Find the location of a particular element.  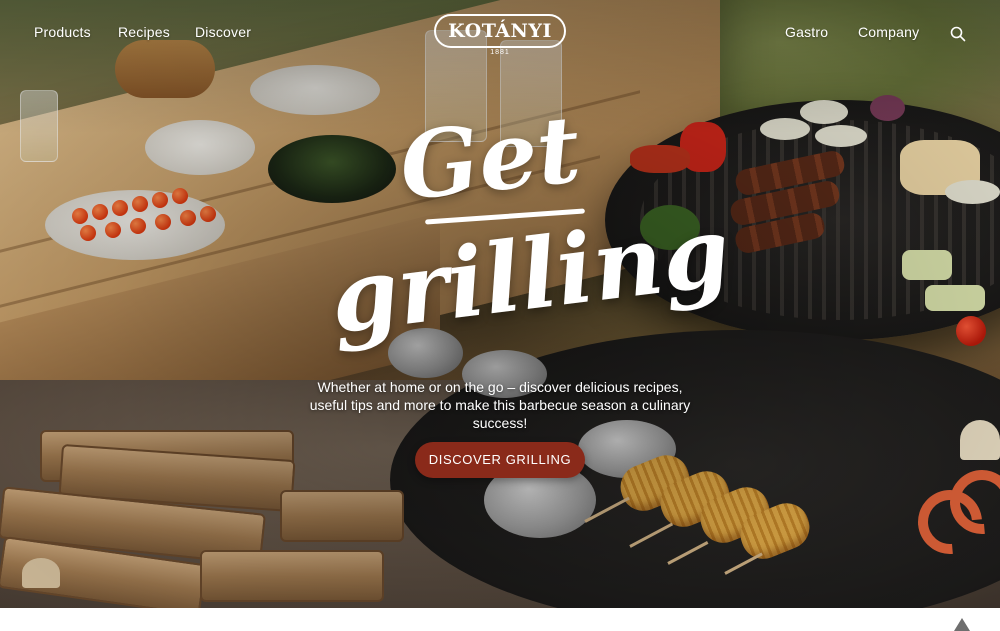

nav-link-products: Products is located at coordinates (62, 32).